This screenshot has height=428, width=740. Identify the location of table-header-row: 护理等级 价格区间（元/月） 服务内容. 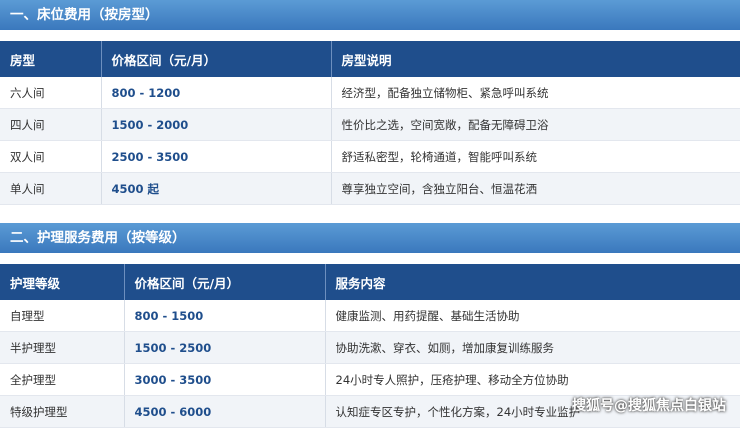
(370, 282).